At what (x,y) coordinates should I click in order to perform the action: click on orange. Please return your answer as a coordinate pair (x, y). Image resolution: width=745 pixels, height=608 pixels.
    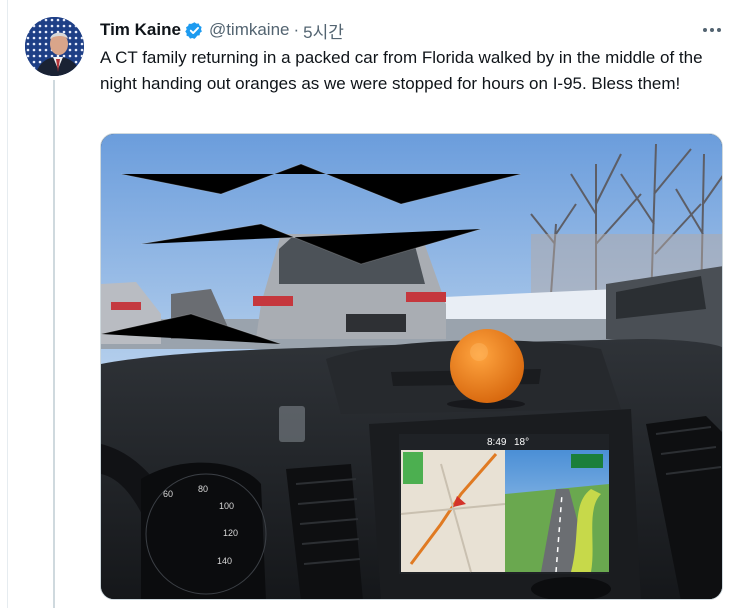
    Looking at the image, I should click on (487, 366).